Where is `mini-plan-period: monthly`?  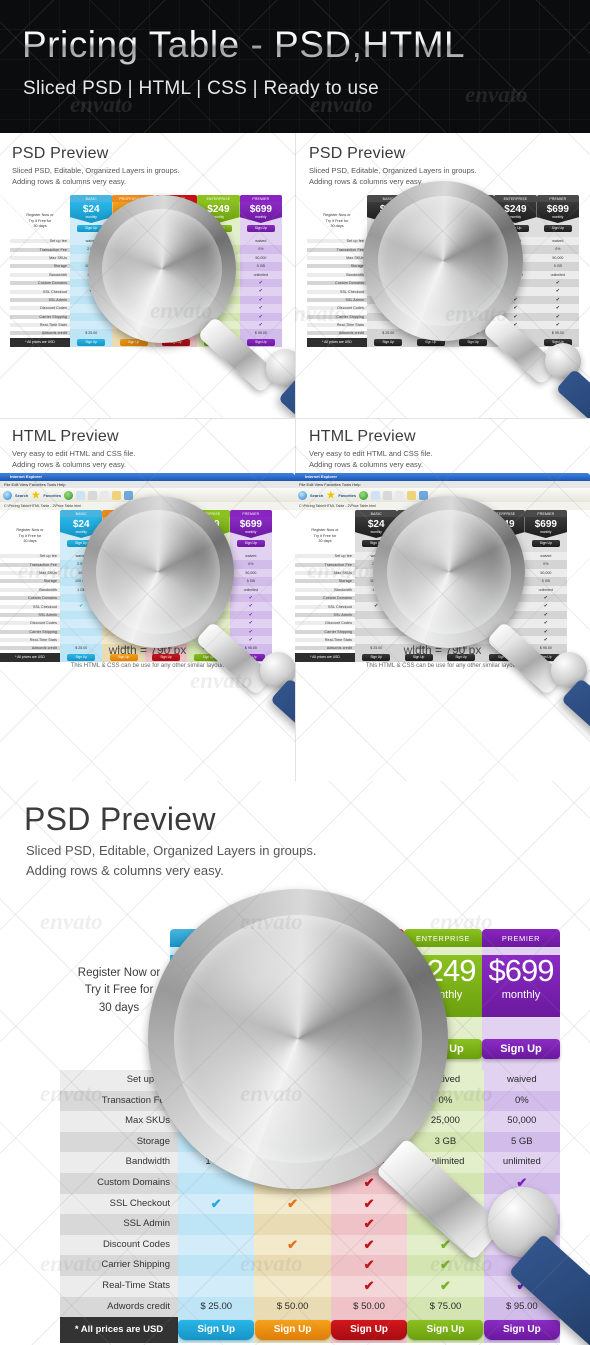
mini-plan-period: monthly is located at coordinates (431, 217).